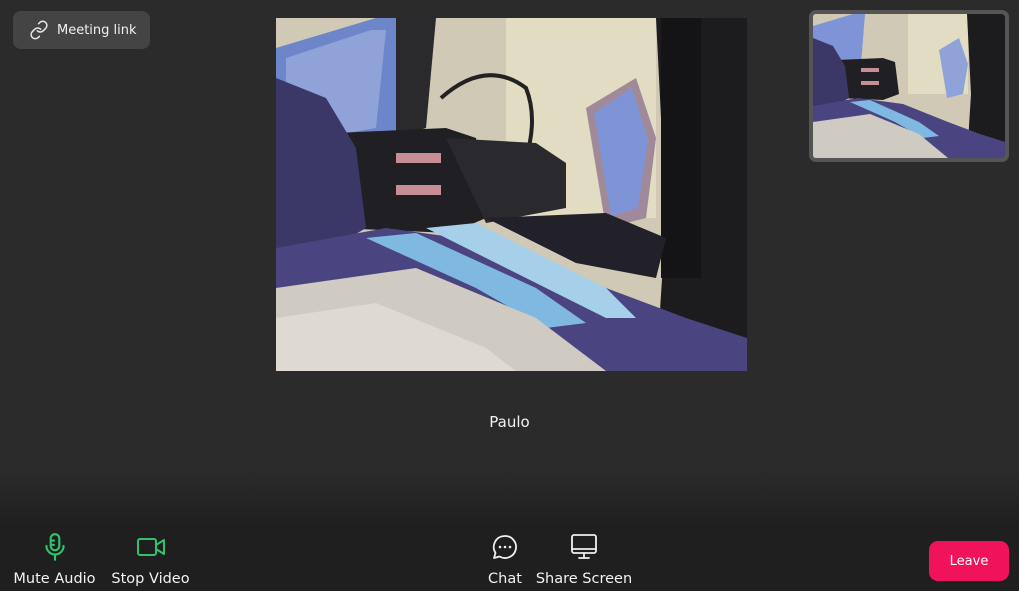 The height and width of the screenshot is (591, 1019). I want to click on participant-name: Paulo, so click(509, 422).